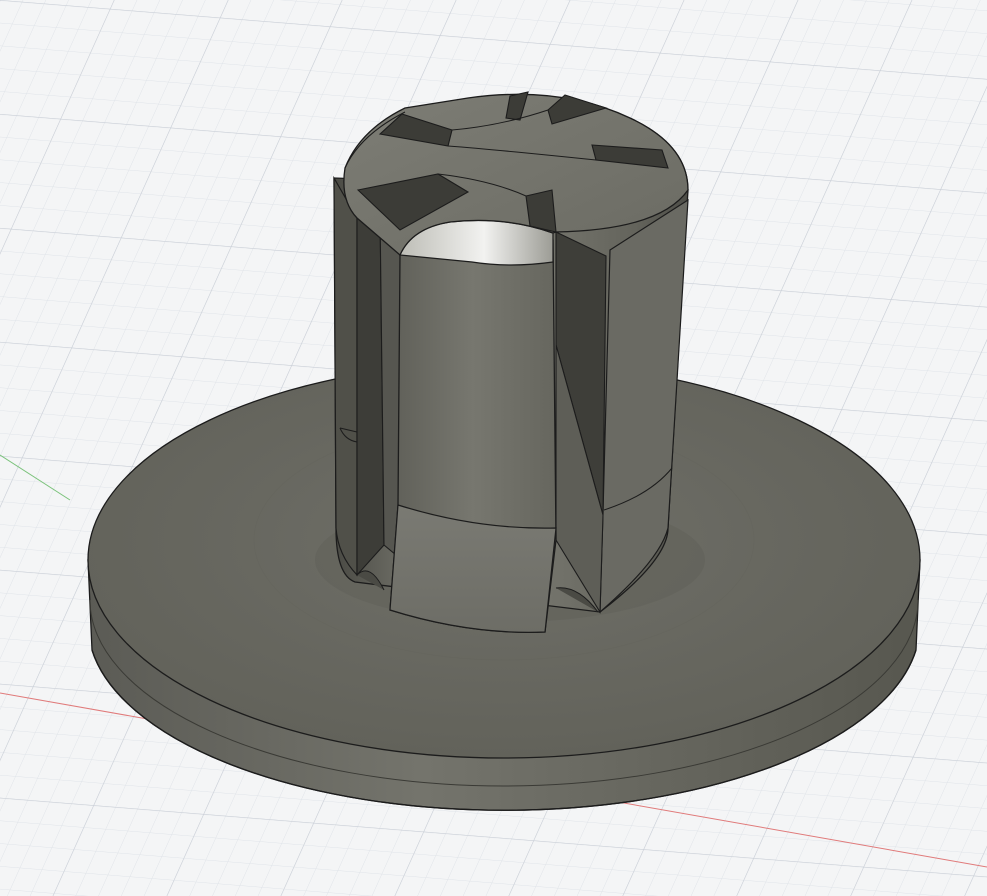 The image size is (987, 896). I want to click on snap-finger-front, so click(473, 426).